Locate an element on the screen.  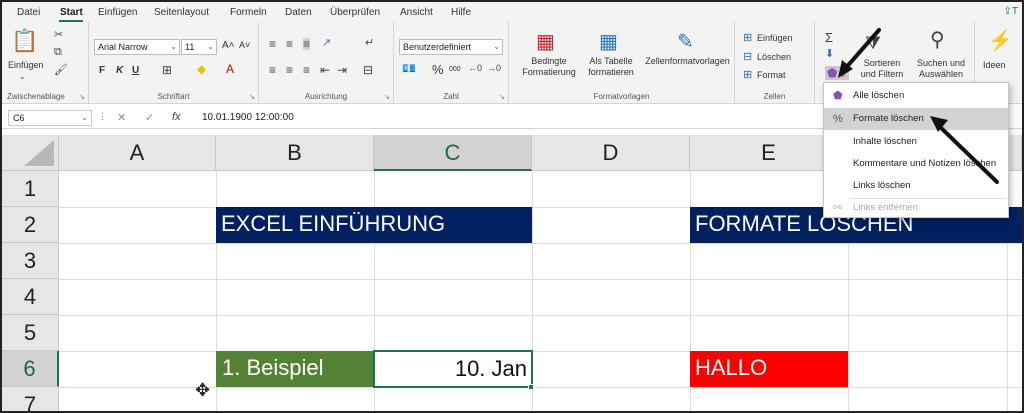
decrease-decimal-icon: →0 is located at coordinates (494, 68).